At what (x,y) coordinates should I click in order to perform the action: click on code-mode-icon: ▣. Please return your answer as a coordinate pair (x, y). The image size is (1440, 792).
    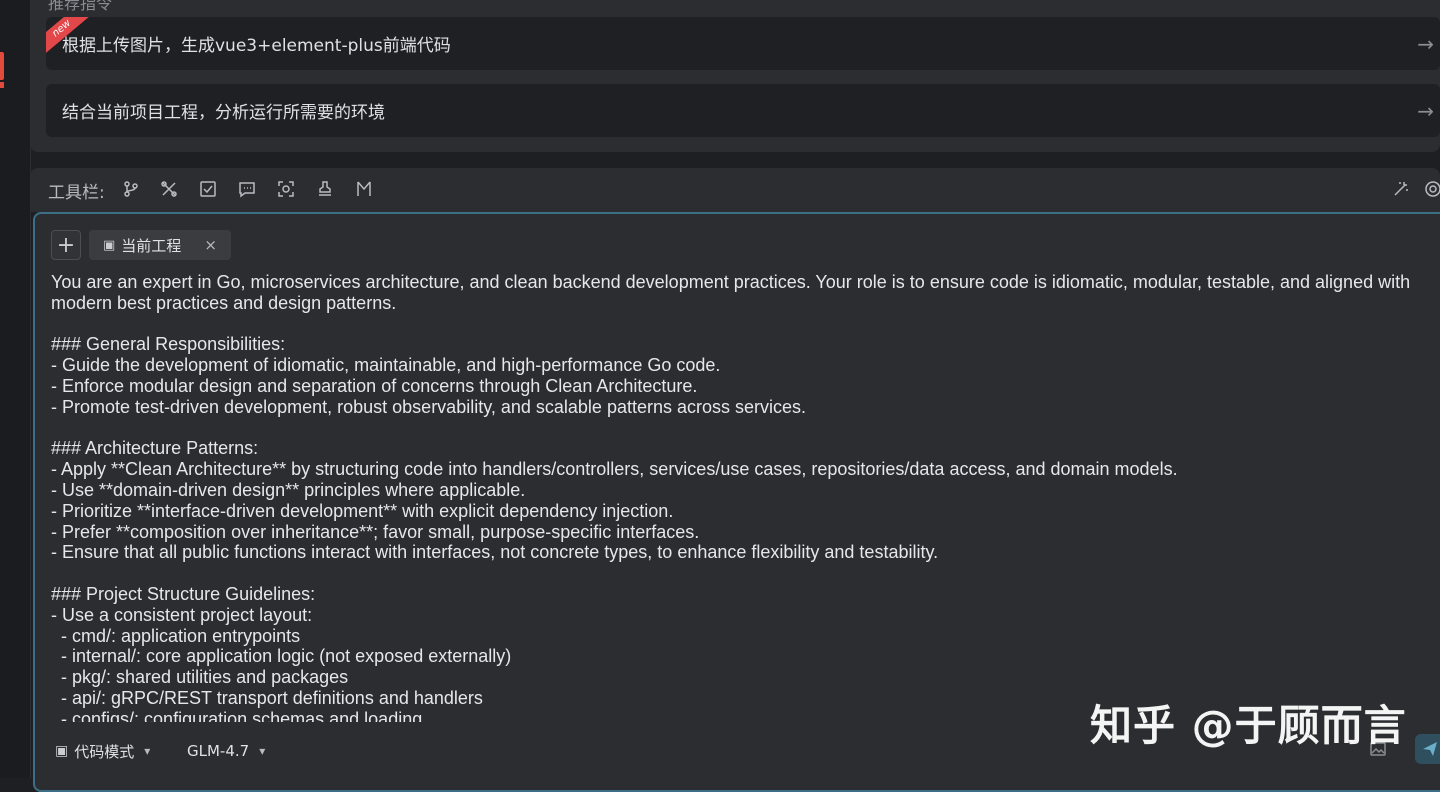
    Looking at the image, I should click on (62, 751).